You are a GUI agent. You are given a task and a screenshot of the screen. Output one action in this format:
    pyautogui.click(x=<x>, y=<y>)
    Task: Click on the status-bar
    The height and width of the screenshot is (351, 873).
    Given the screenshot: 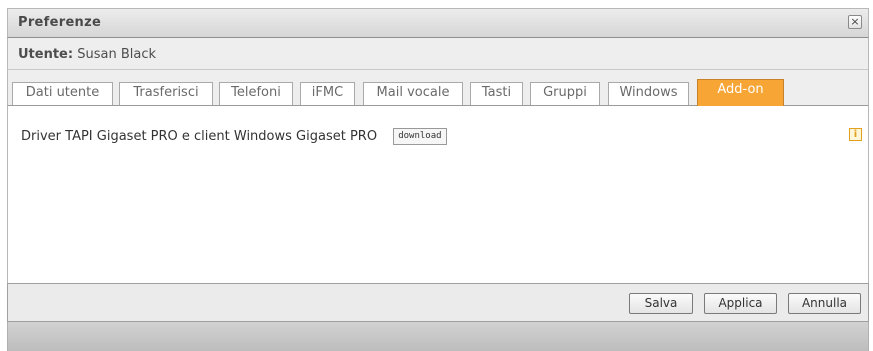 What is the action you would take?
    pyautogui.click(x=438, y=336)
    